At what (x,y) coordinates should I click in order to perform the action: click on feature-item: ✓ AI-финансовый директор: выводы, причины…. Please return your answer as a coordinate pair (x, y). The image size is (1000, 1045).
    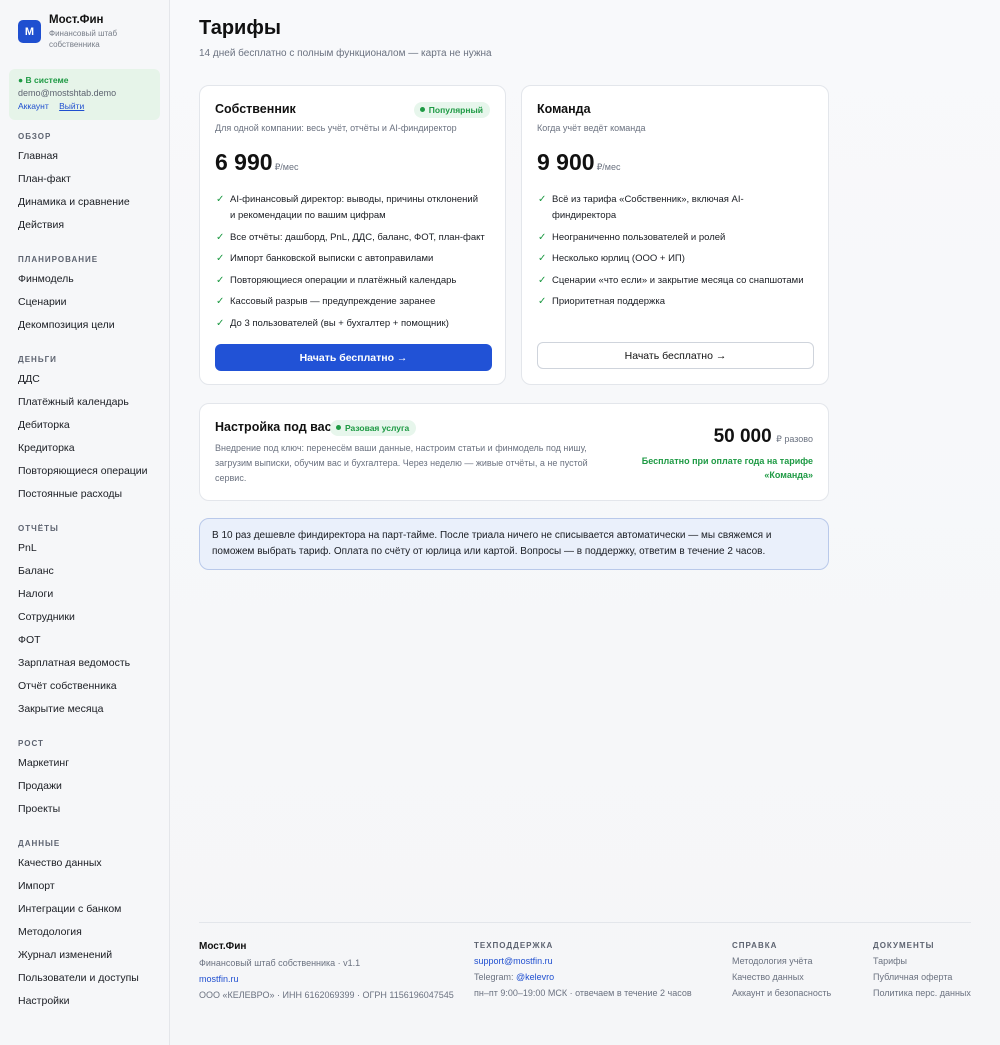
    Looking at the image, I should click on (347, 207).